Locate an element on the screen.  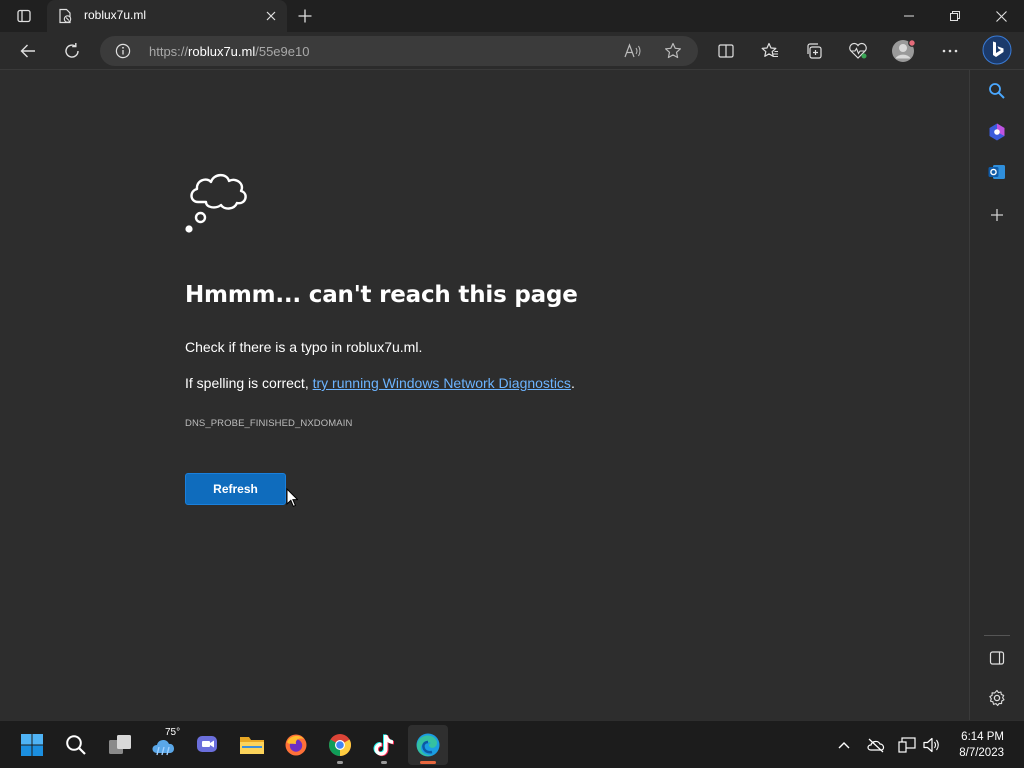
system-clock: 6:14 PM 8/7/2023 is located at coordinates (981, 745).